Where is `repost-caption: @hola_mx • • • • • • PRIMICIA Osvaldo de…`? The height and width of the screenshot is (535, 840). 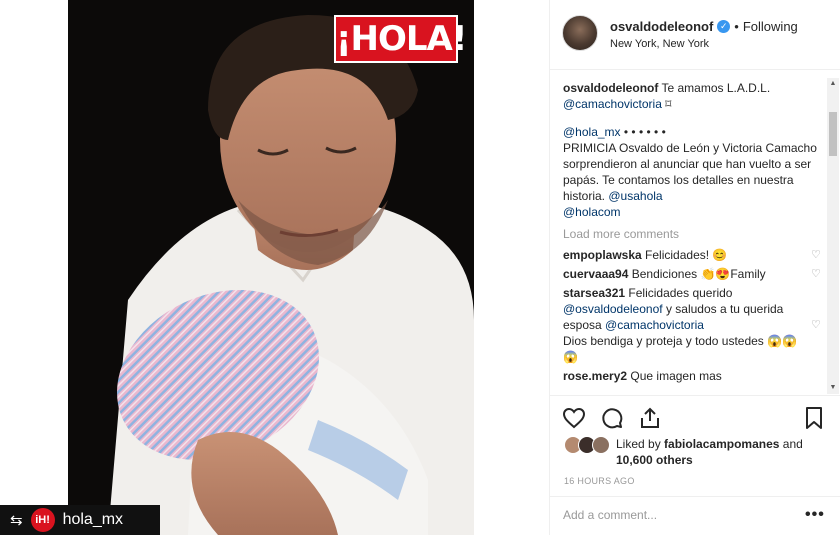 repost-caption: @hola_mx • • • • • • PRIMICIA Osvaldo de… is located at coordinates (693, 172).